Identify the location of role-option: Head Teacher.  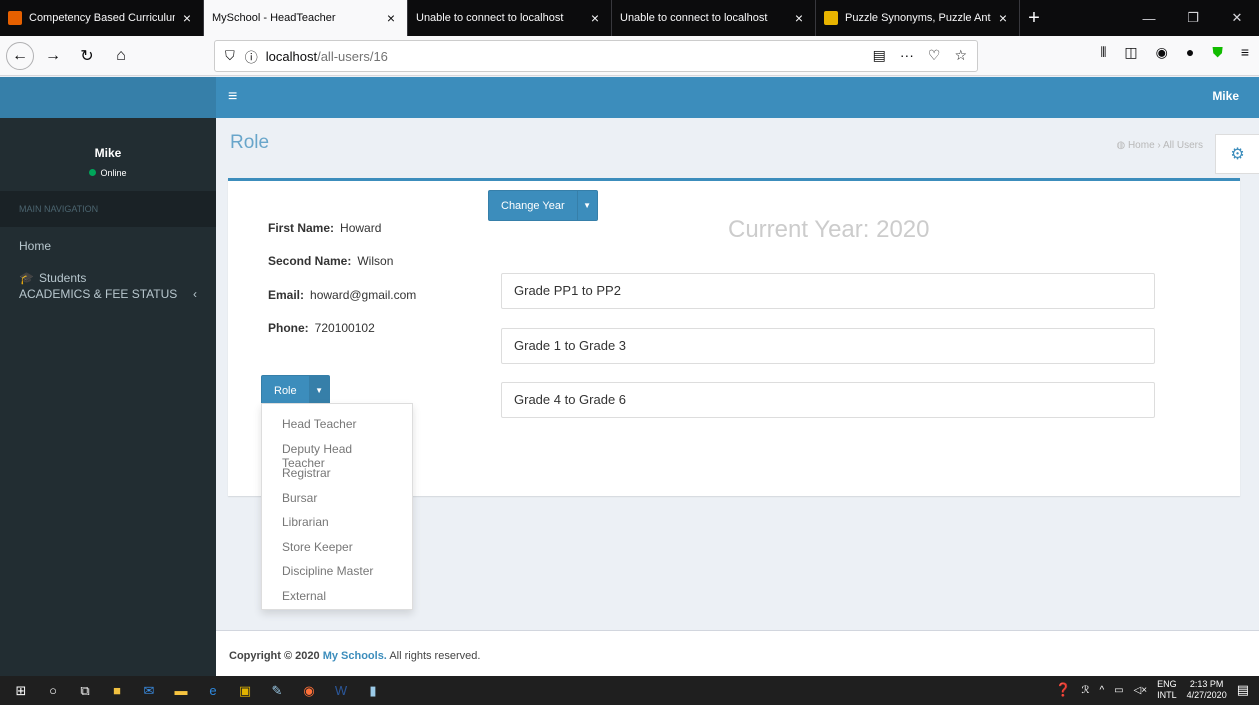
(337, 425).